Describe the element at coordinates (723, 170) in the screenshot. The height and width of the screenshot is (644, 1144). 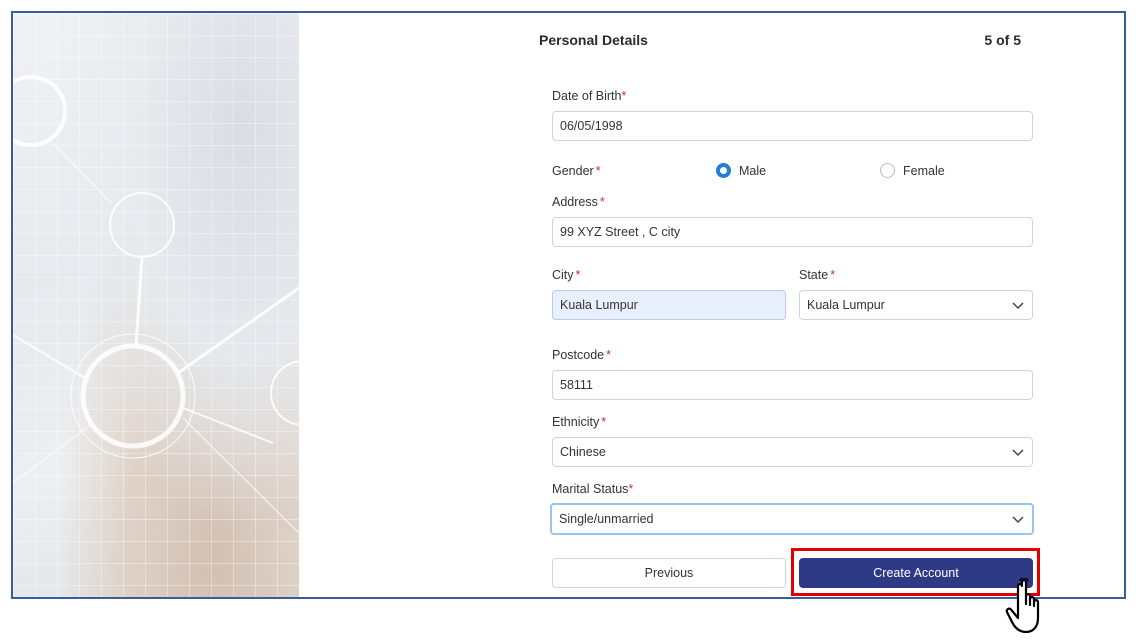
I see `radio-selected-icon` at that location.